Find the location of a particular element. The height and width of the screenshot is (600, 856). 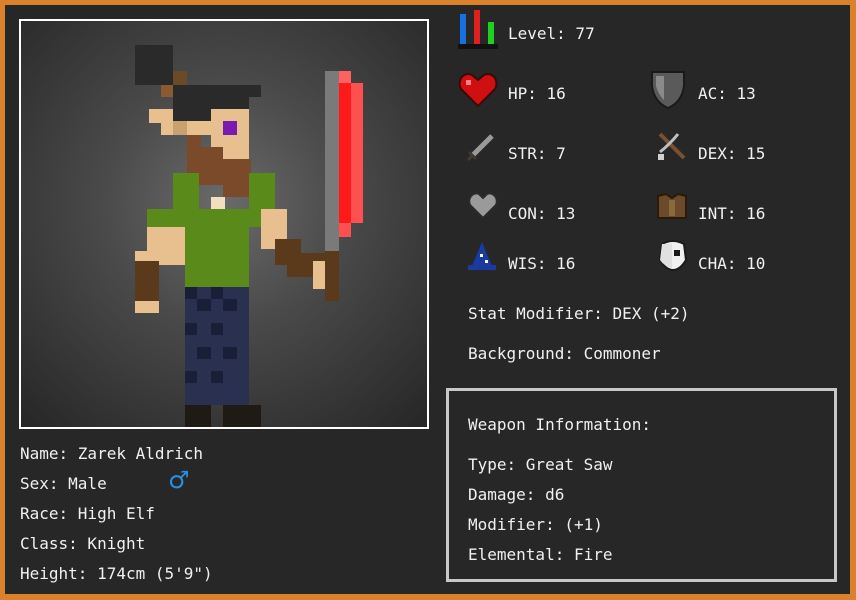

sword-icon is located at coordinates (481, 149).